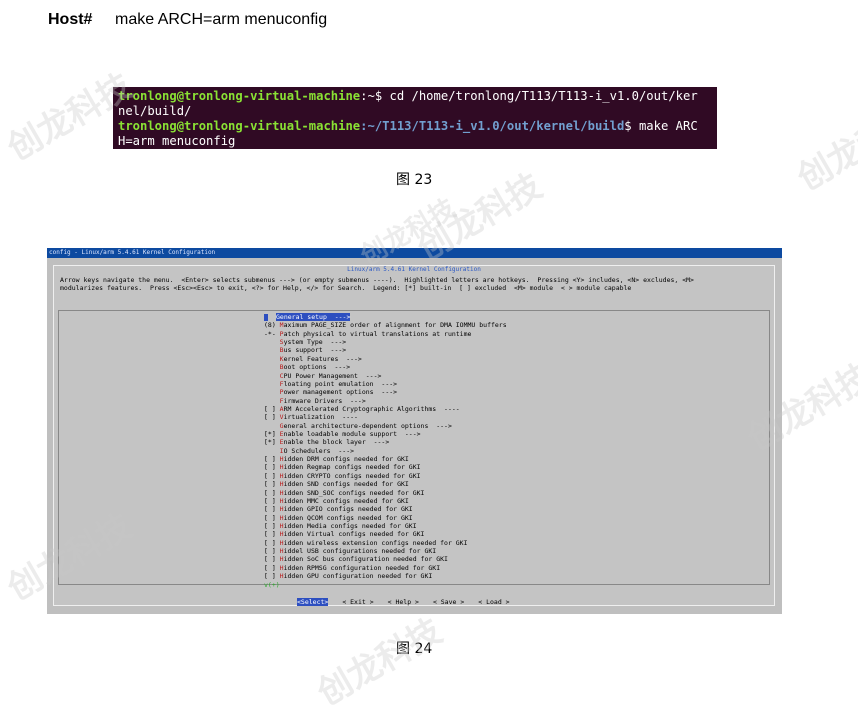  Describe the element at coordinates (493, 602) in the screenshot. I see `menu-button: < Load >` at that location.